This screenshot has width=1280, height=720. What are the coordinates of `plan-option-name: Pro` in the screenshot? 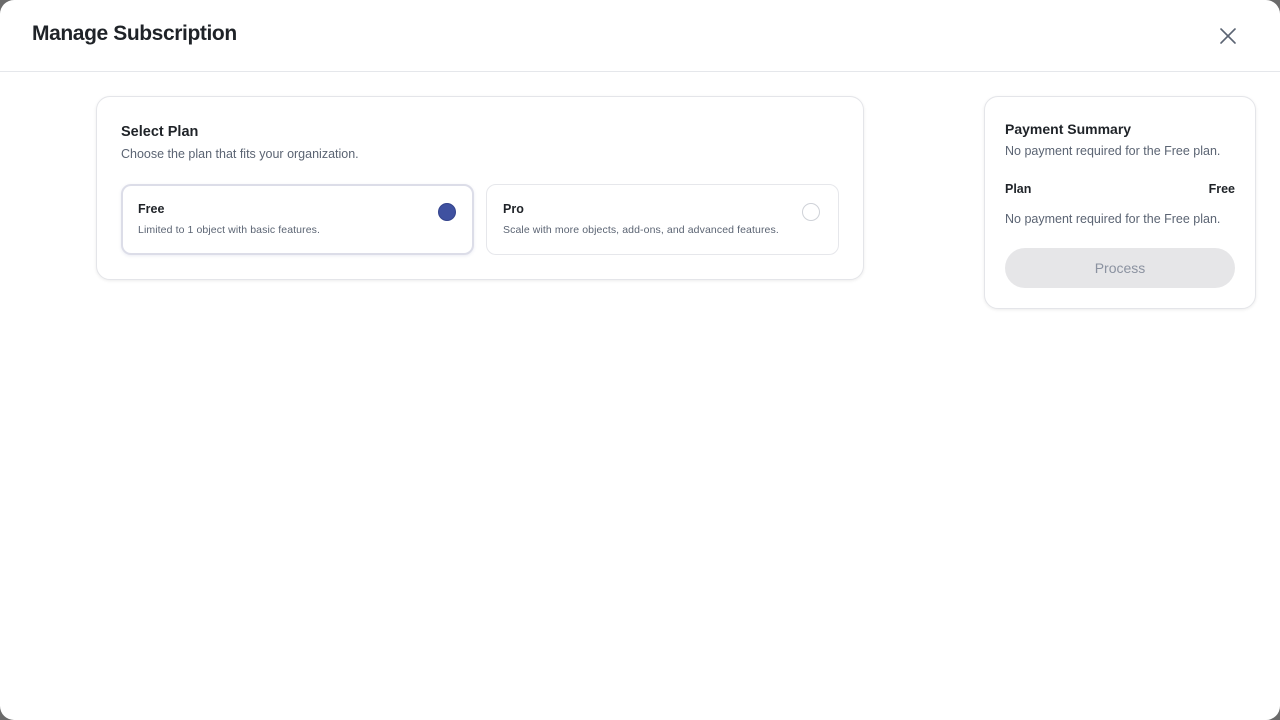 It's located at (513, 209).